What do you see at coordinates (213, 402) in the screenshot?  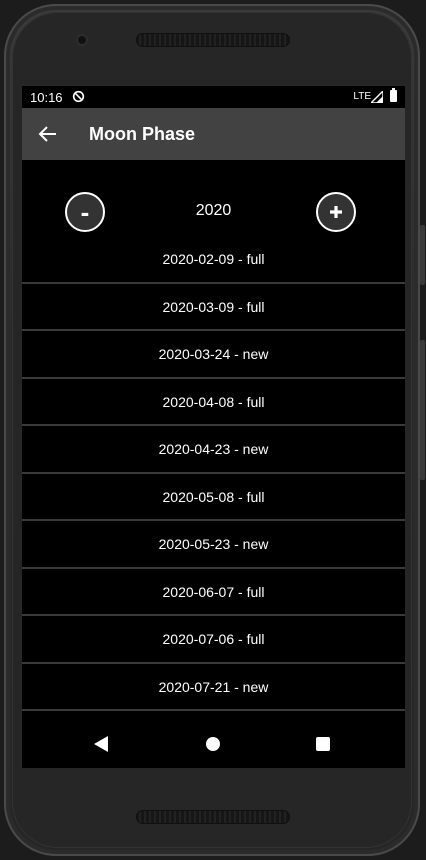 I see `list-item: 2020-04-08 - full` at bounding box center [213, 402].